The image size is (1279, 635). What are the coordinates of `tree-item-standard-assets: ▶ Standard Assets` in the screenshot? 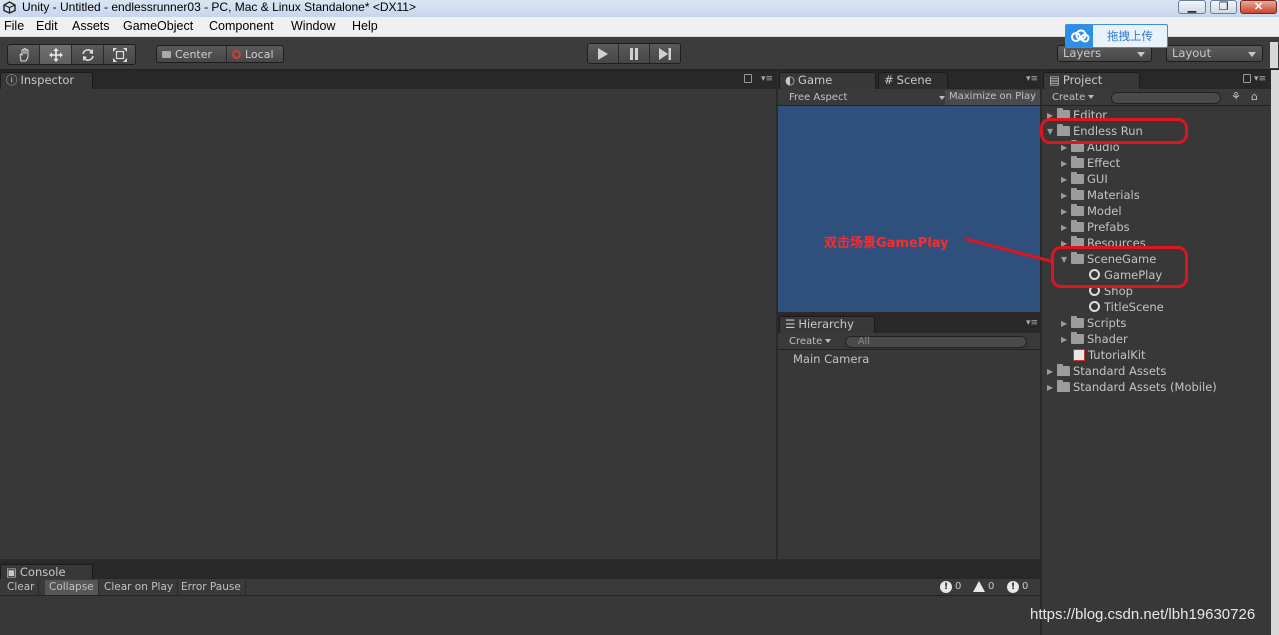 It's located at (1106, 372).